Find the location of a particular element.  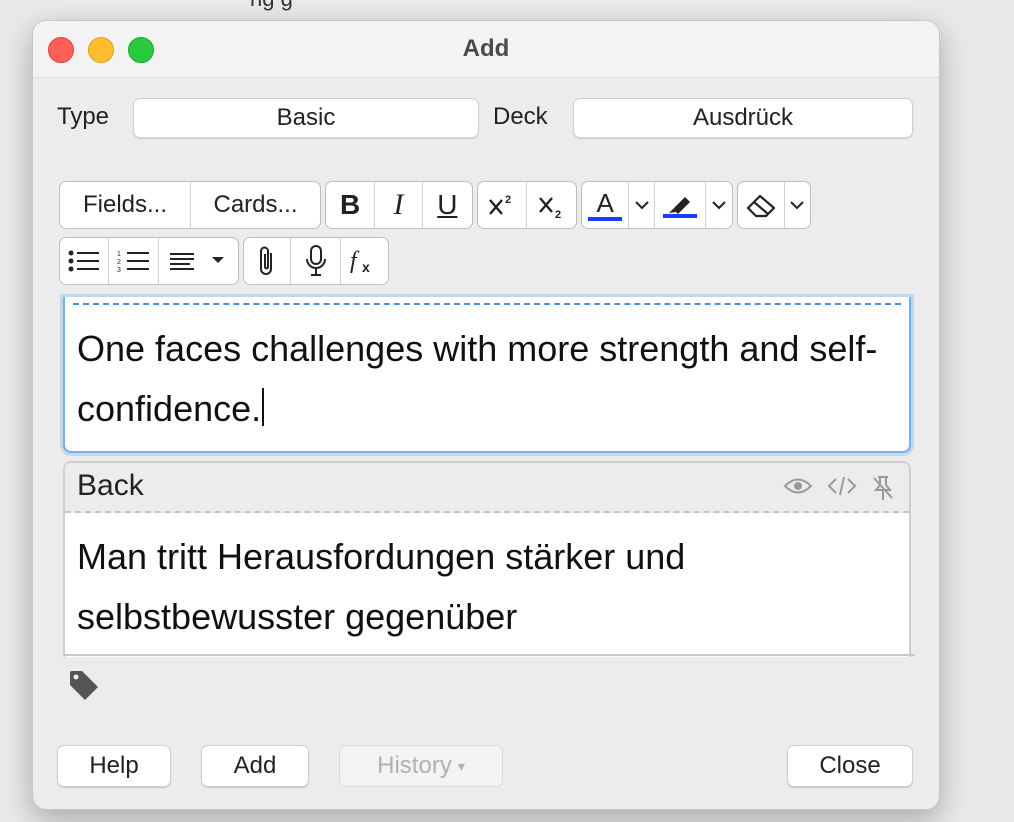

list-group: 1 2 3 is located at coordinates (149, 261).